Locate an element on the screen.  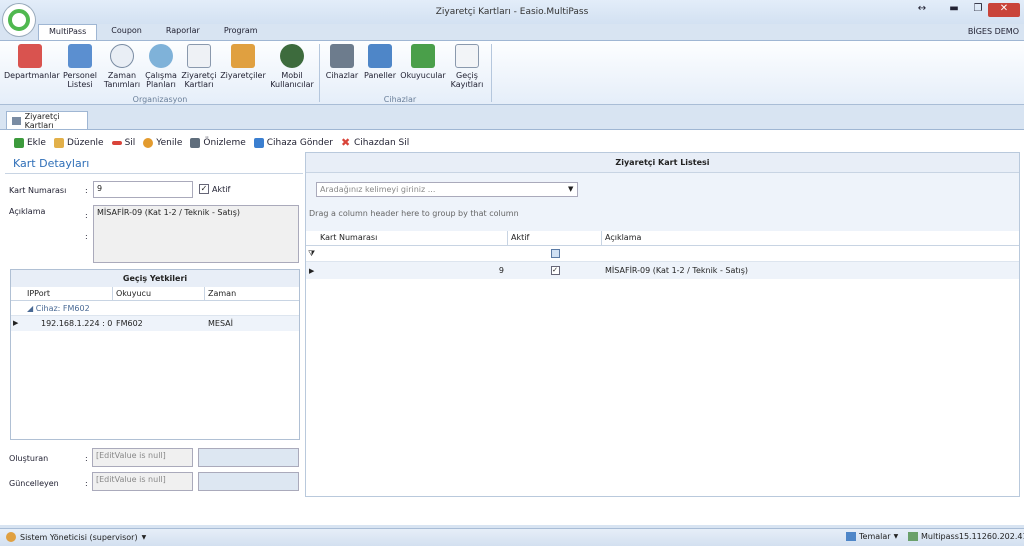
column-zaman: Zaman is located at coordinates (220, 293).